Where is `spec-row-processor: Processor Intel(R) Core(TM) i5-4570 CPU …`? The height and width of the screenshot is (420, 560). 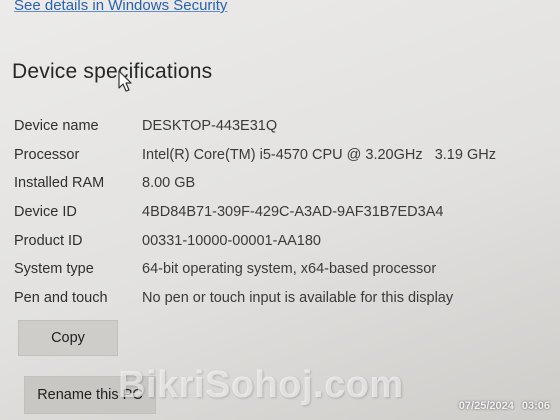
spec-row-processor: Processor Intel(R) Core(TM) i5-4570 CPU … is located at coordinates (279, 155).